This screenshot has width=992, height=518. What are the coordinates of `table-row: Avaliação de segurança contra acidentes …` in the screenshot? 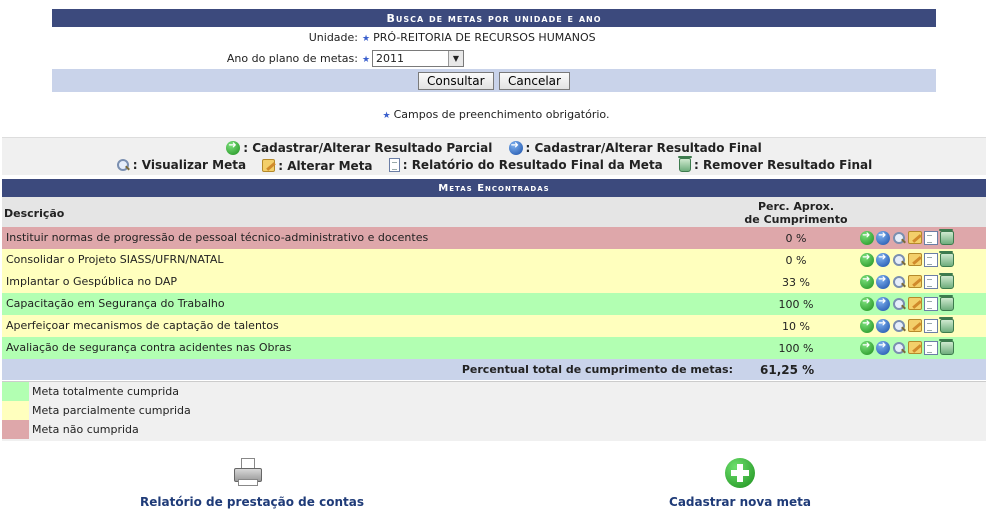 It's located at (494, 348).